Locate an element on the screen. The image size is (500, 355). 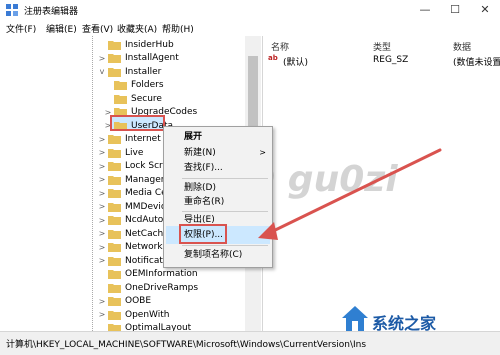
tree-guide-line is located at coordinates (92, 183).